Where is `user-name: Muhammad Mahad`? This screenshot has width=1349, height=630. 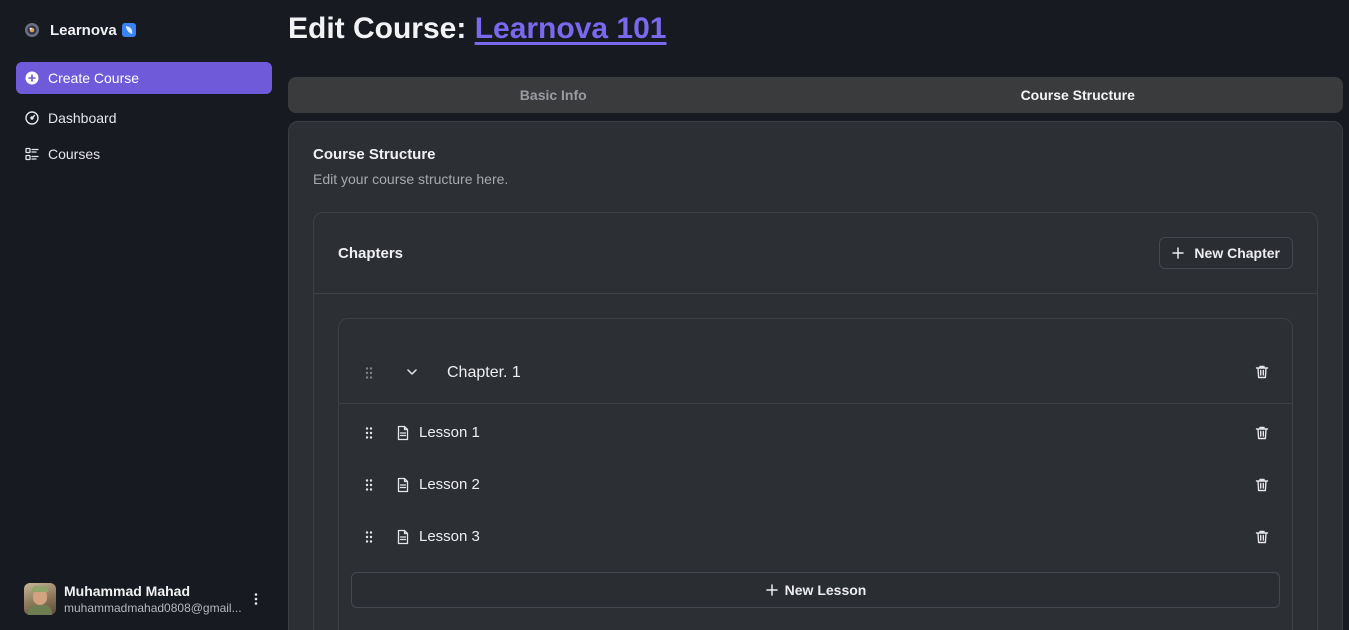
user-name: Muhammad Mahad is located at coordinates (127, 590).